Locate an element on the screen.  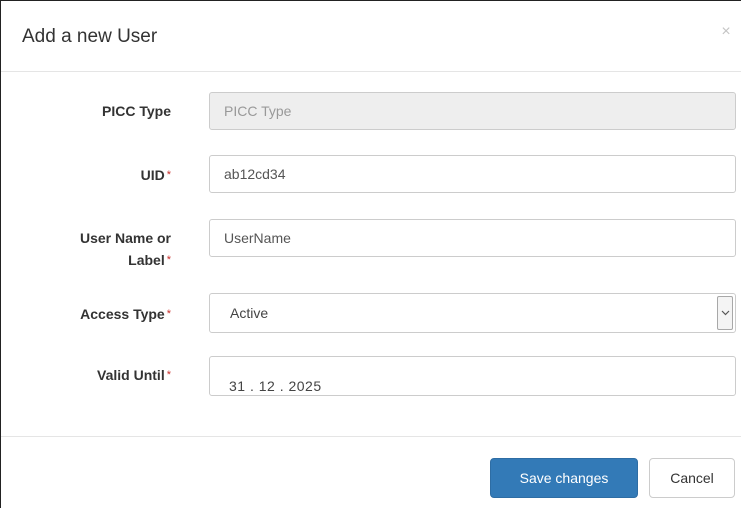
valid-until-label: Valid Until * is located at coordinates (91, 375).